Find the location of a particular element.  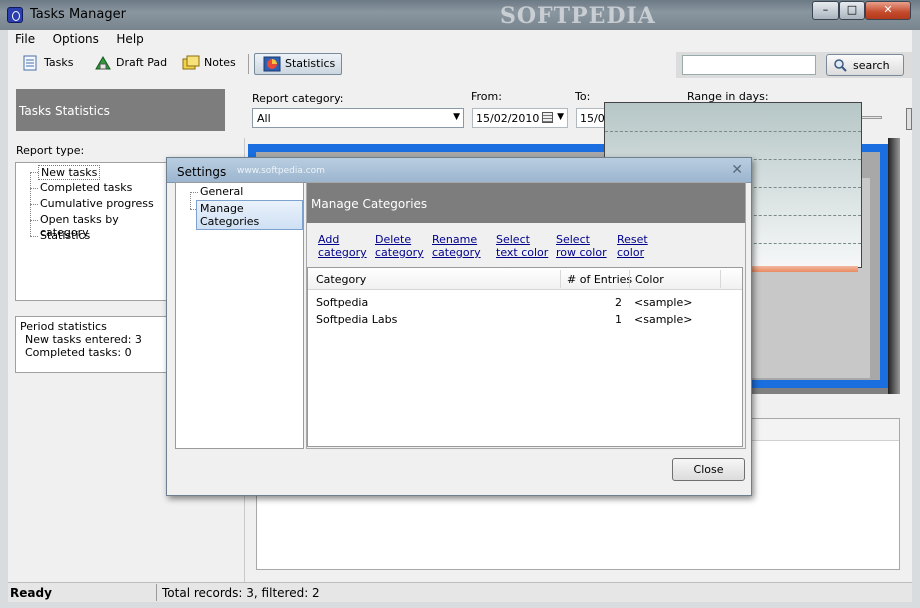

column-color: Color is located at coordinates (649, 279).